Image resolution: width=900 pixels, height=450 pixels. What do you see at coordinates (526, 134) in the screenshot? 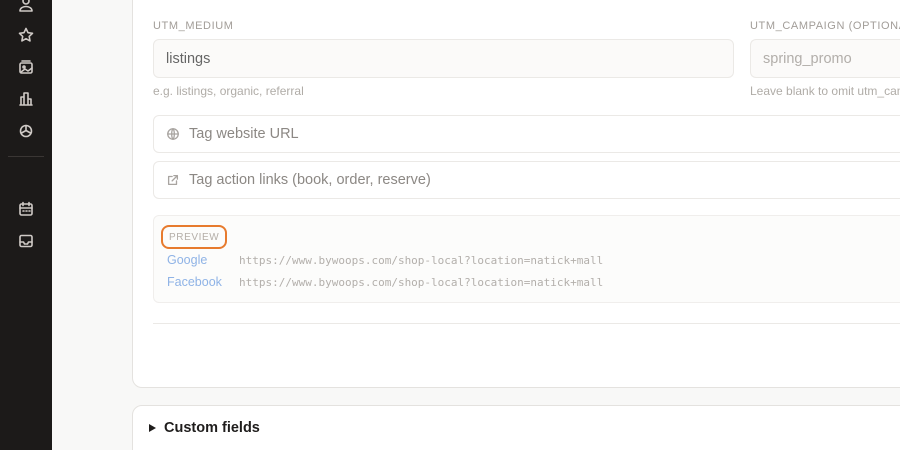
I see `tag-website-url-toggle: Tag website URL` at bounding box center [526, 134].